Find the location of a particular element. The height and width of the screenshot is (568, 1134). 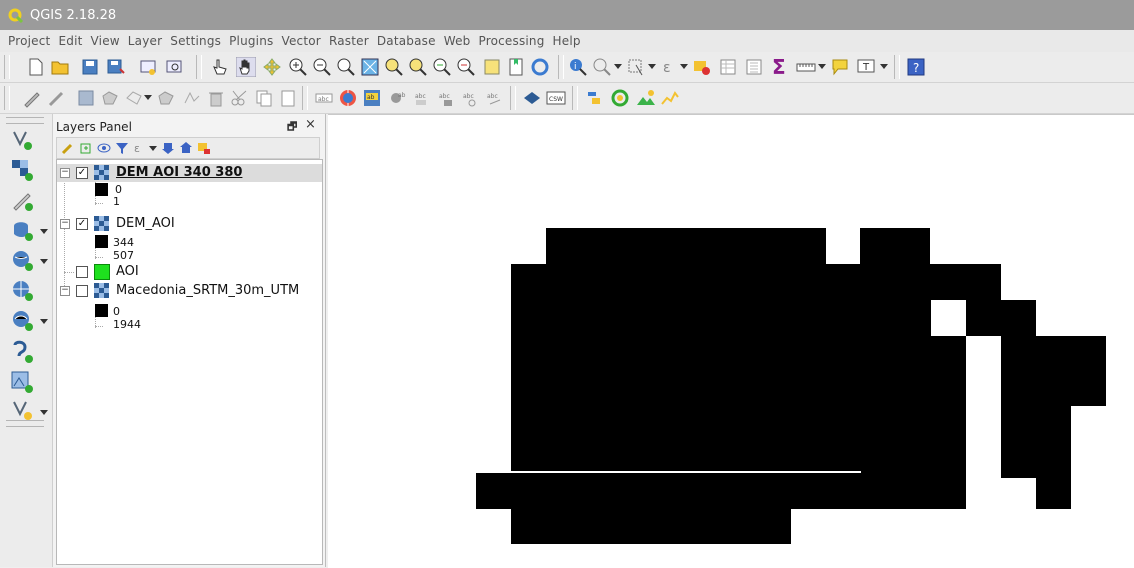

delete-icon is located at coordinates (216, 98).